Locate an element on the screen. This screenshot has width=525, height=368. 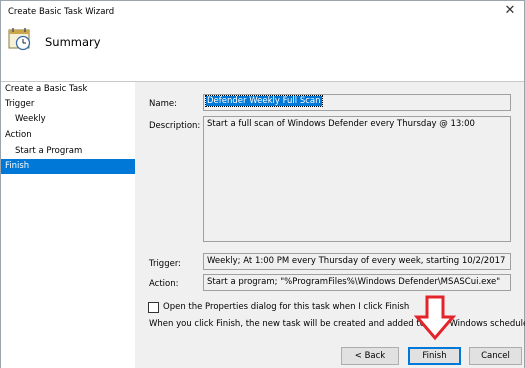
title-bar: Create Basic Task Wizard ✕ is located at coordinates (262, 12).